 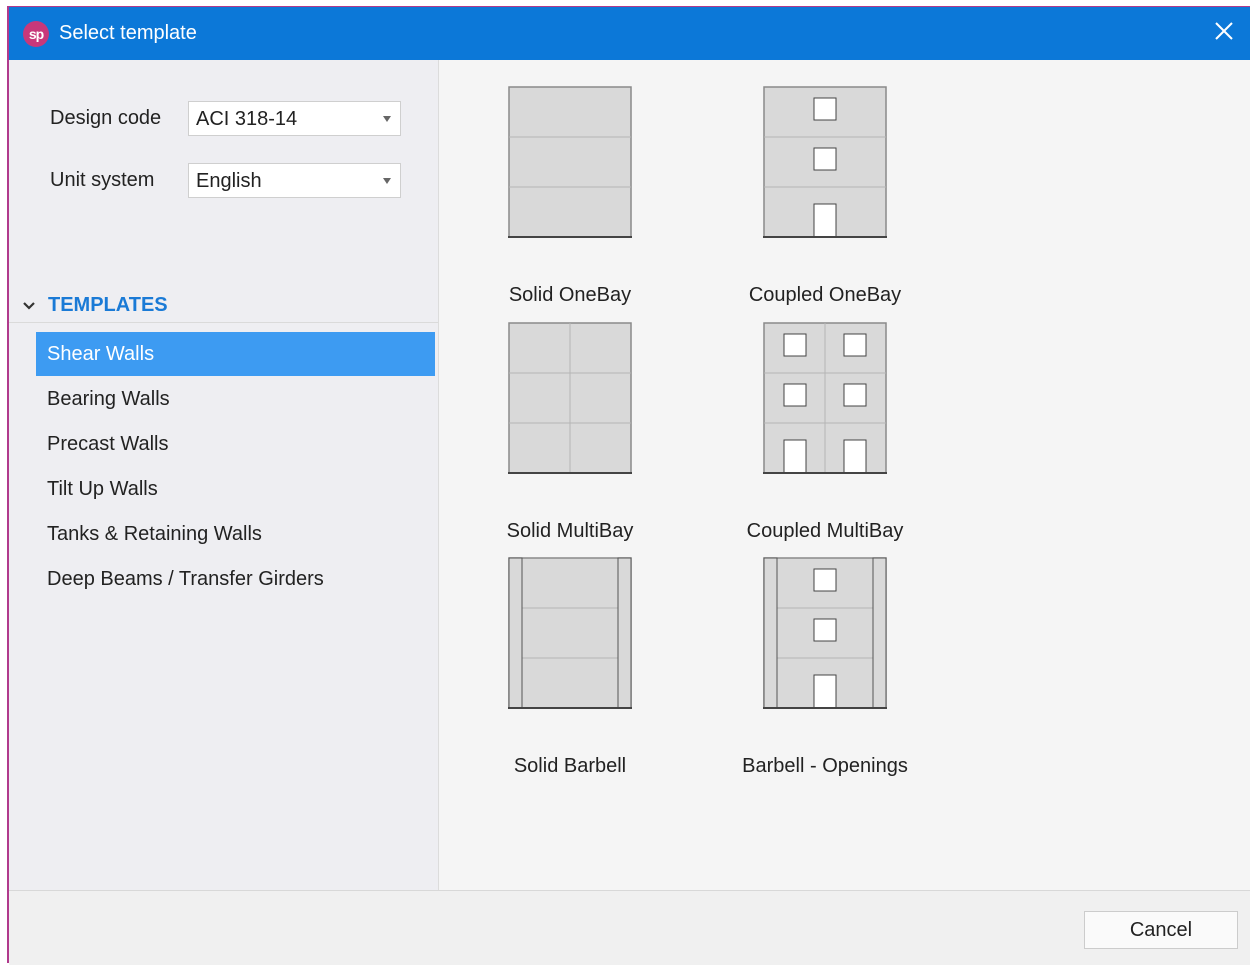 What do you see at coordinates (106, 118) in the screenshot?
I see `design-code-label: Design code` at bounding box center [106, 118].